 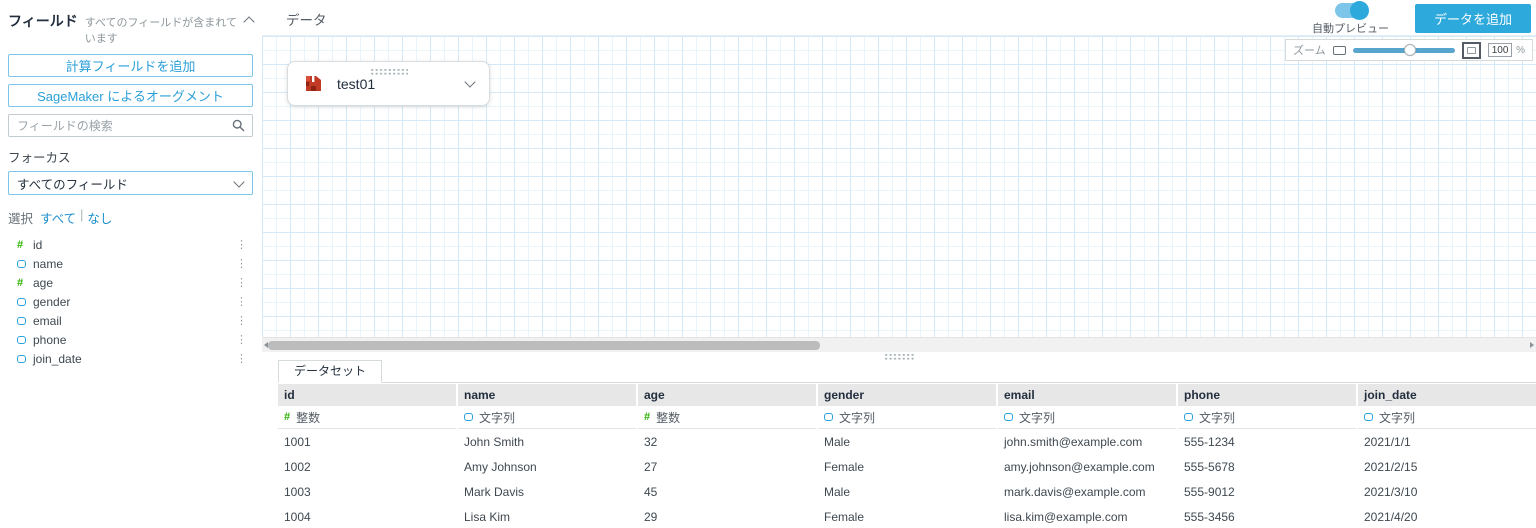 I want to click on add-calculated-field-button: 計算フィールドを追加, so click(x=130, y=65).